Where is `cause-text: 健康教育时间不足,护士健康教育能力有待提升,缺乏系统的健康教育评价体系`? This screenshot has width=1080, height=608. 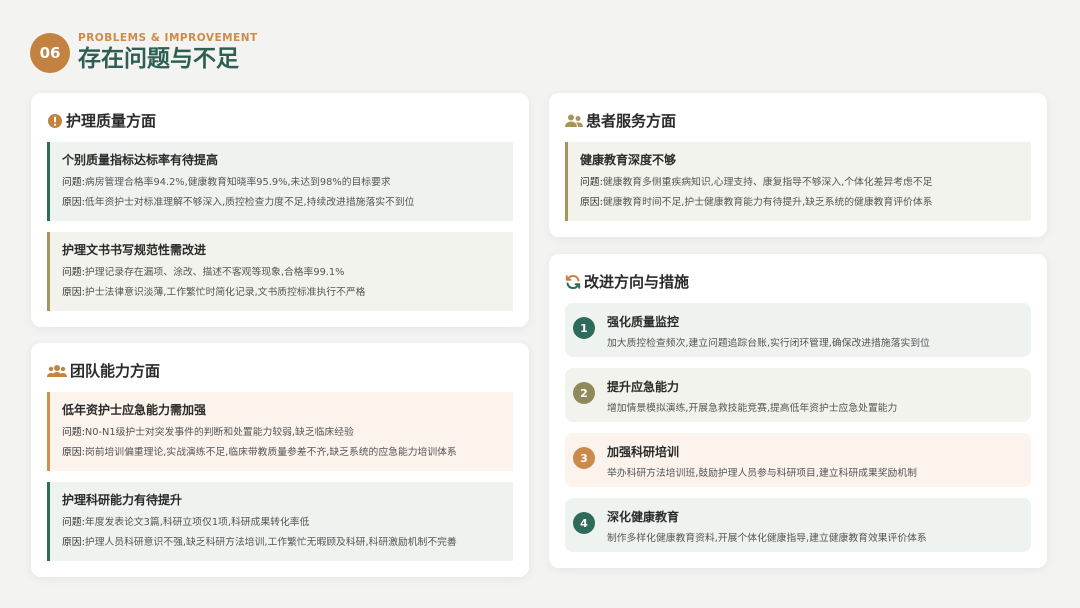 cause-text: 健康教育时间不足,护士健康教育能力有待提升,缺乏系统的健康教育评价体系 is located at coordinates (767, 202).